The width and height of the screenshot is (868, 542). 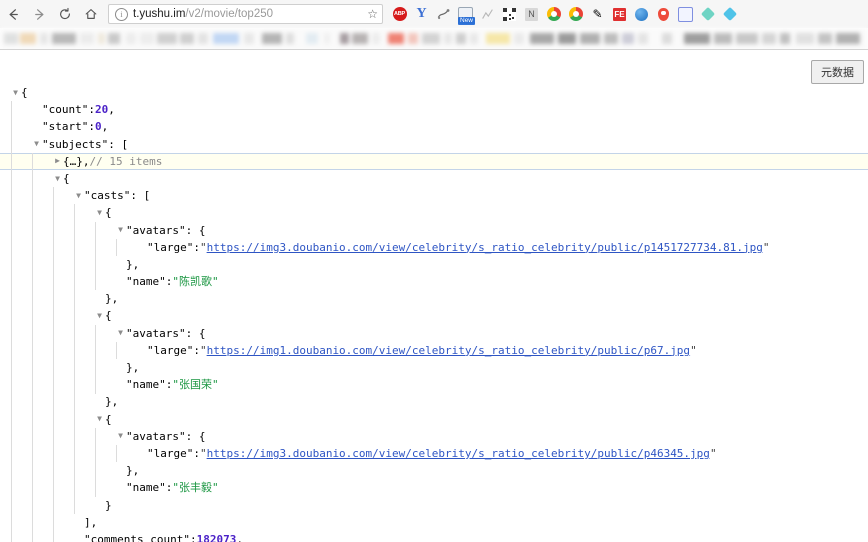 What do you see at coordinates (372, 14) in the screenshot?
I see `bookmark-star-icon: ☆` at bounding box center [372, 14].